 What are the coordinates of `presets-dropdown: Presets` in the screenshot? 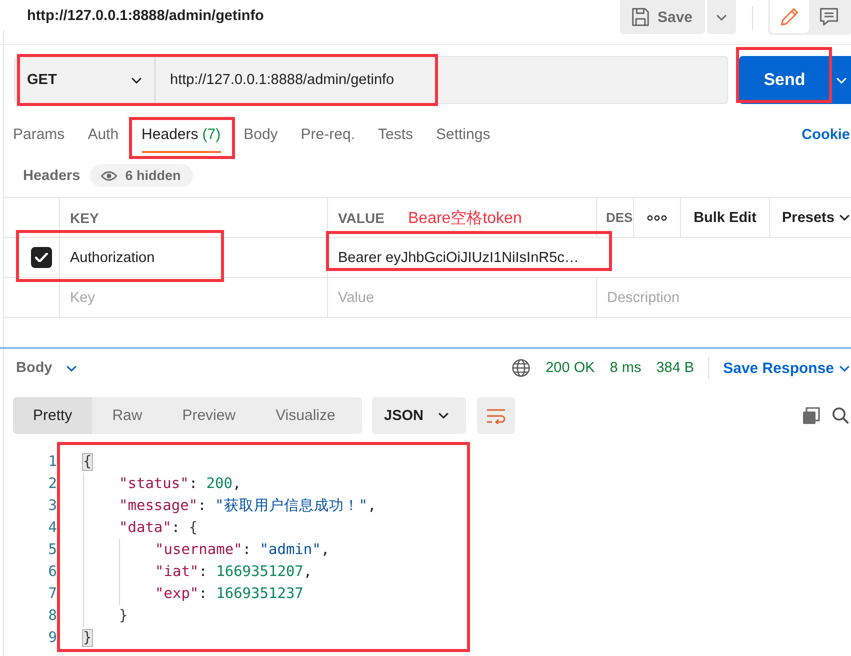 It's located at (815, 218).